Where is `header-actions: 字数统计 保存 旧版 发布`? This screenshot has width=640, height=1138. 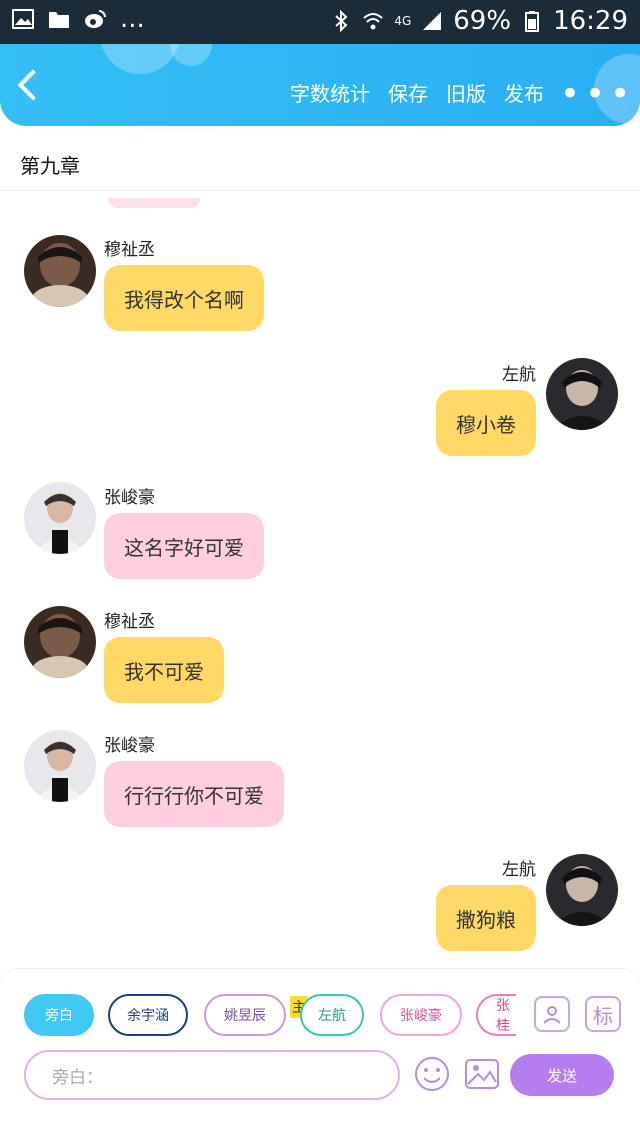
header-actions: 字数统计 保存 旧版 发布 is located at coordinates (417, 92).